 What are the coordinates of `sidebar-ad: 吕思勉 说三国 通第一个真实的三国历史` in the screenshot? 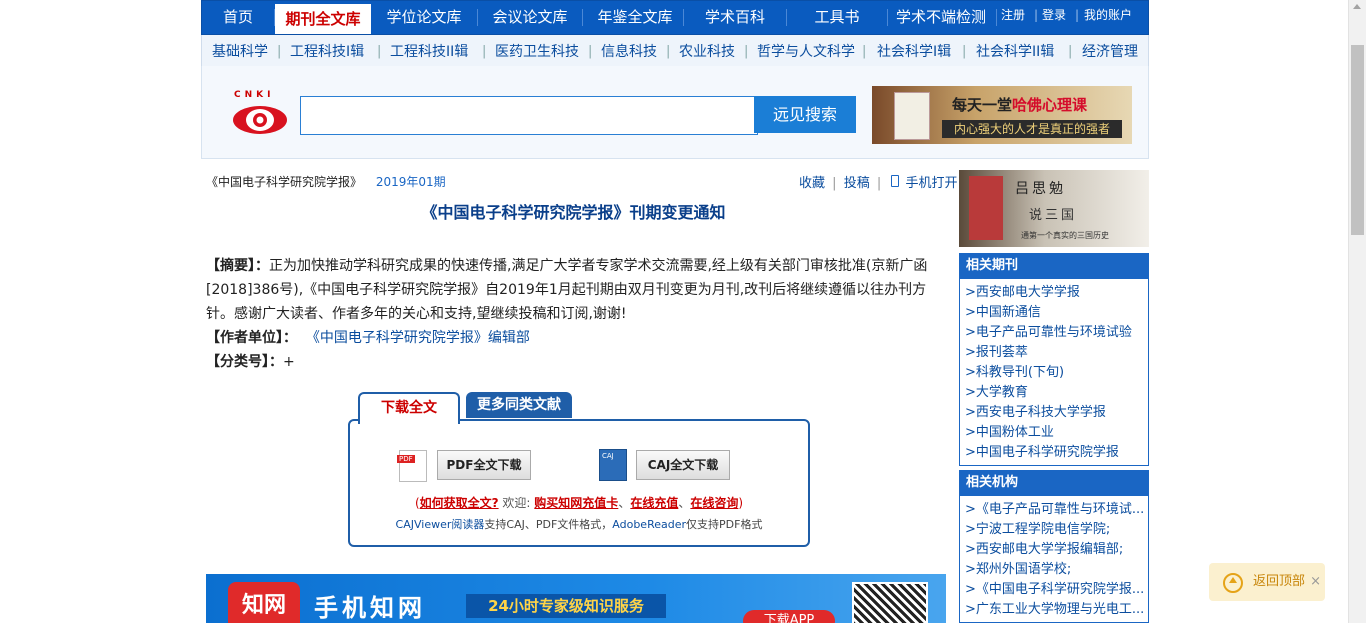 It's located at (1054, 208).